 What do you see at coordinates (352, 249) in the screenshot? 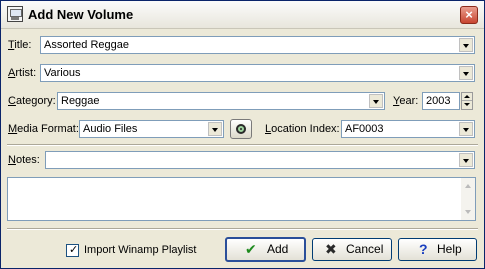
I see `cancel-button: ✖ Cancel` at bounding box center [352, 249].